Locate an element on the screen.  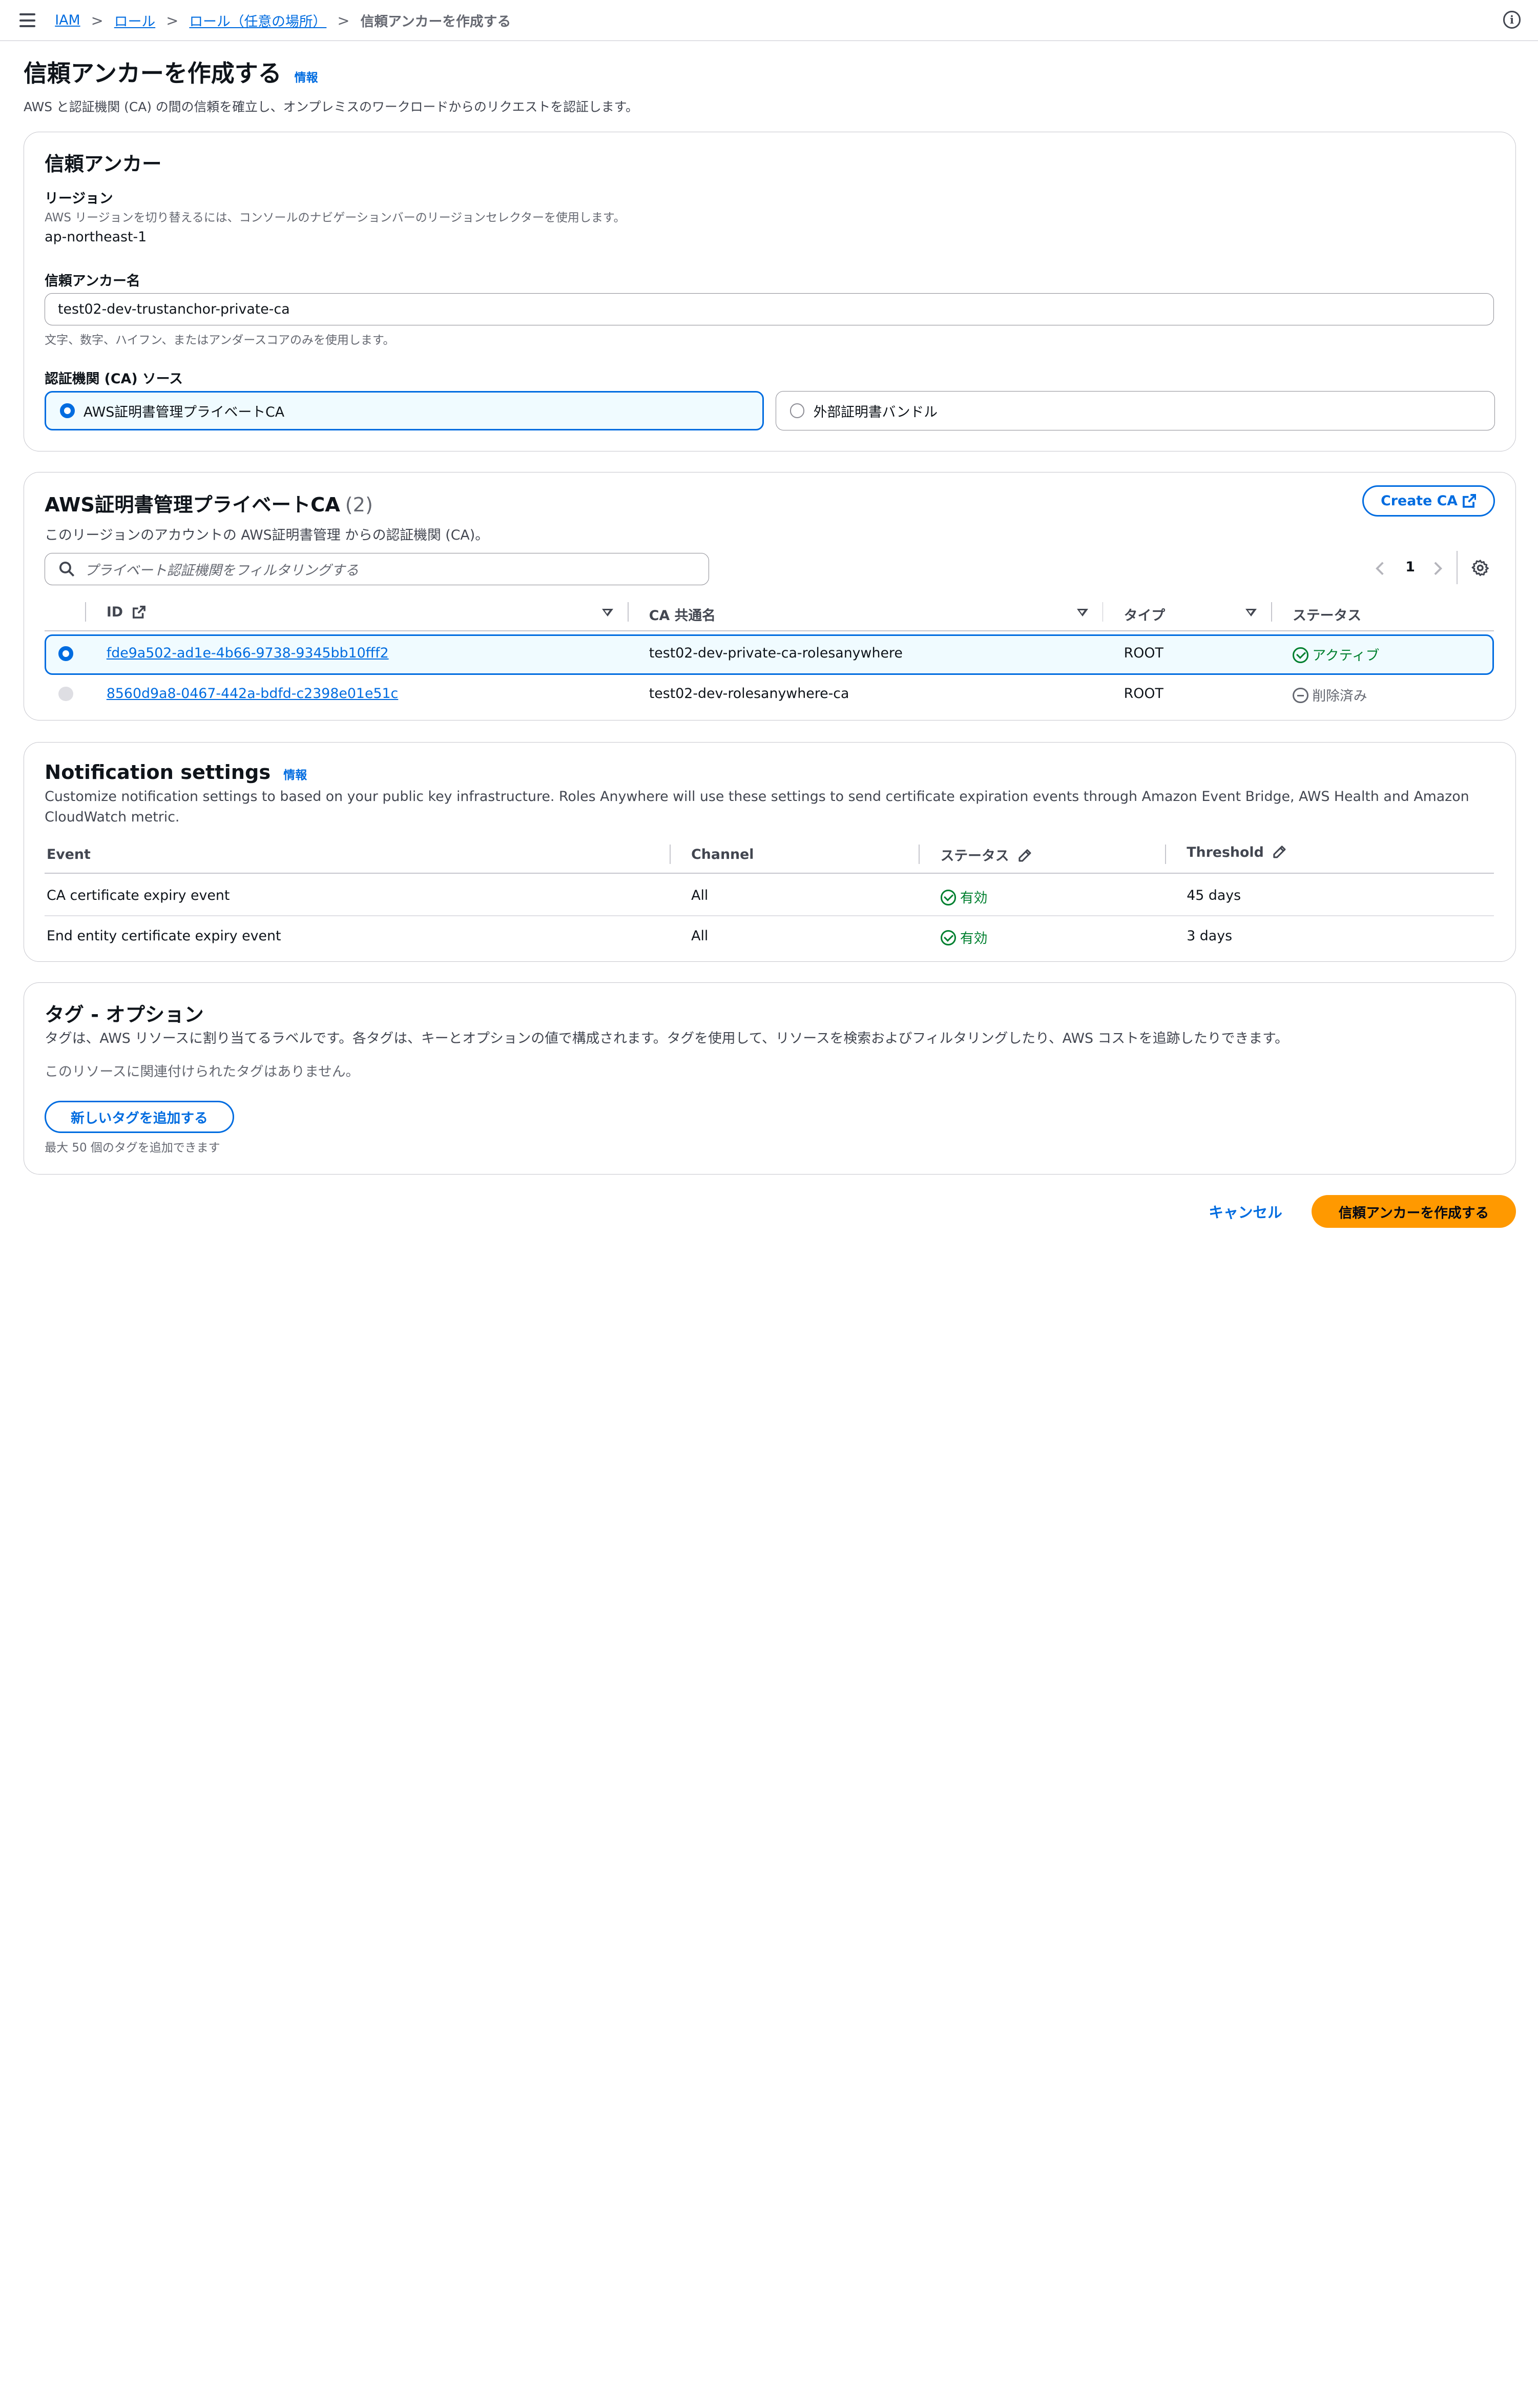
page-title: 信頼アンカーを作成する is located at coordinates (152, 73).